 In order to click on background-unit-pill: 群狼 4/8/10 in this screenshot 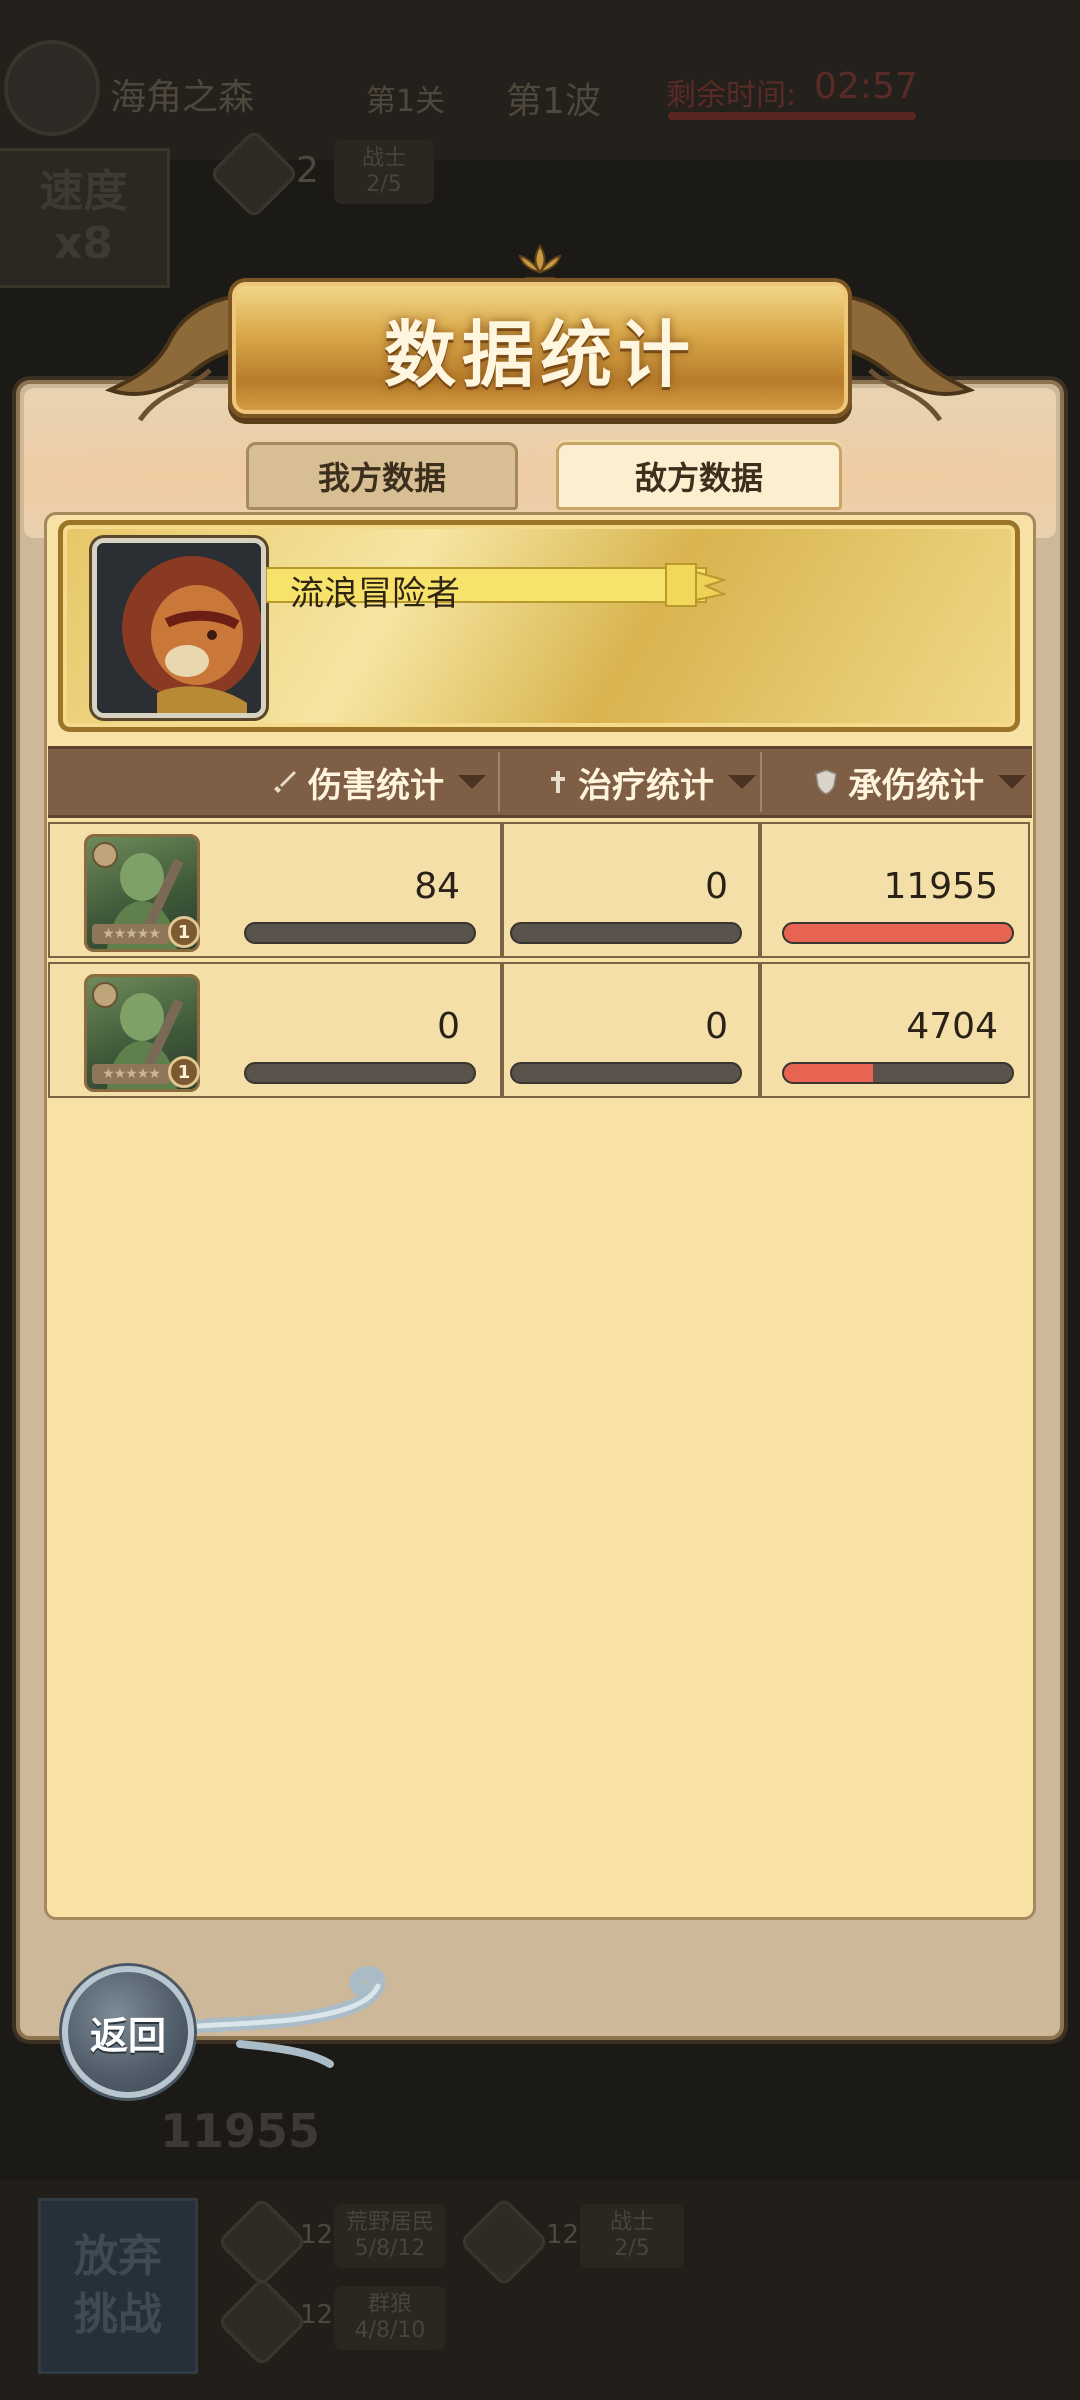, I will do `click(390, 2318)`.